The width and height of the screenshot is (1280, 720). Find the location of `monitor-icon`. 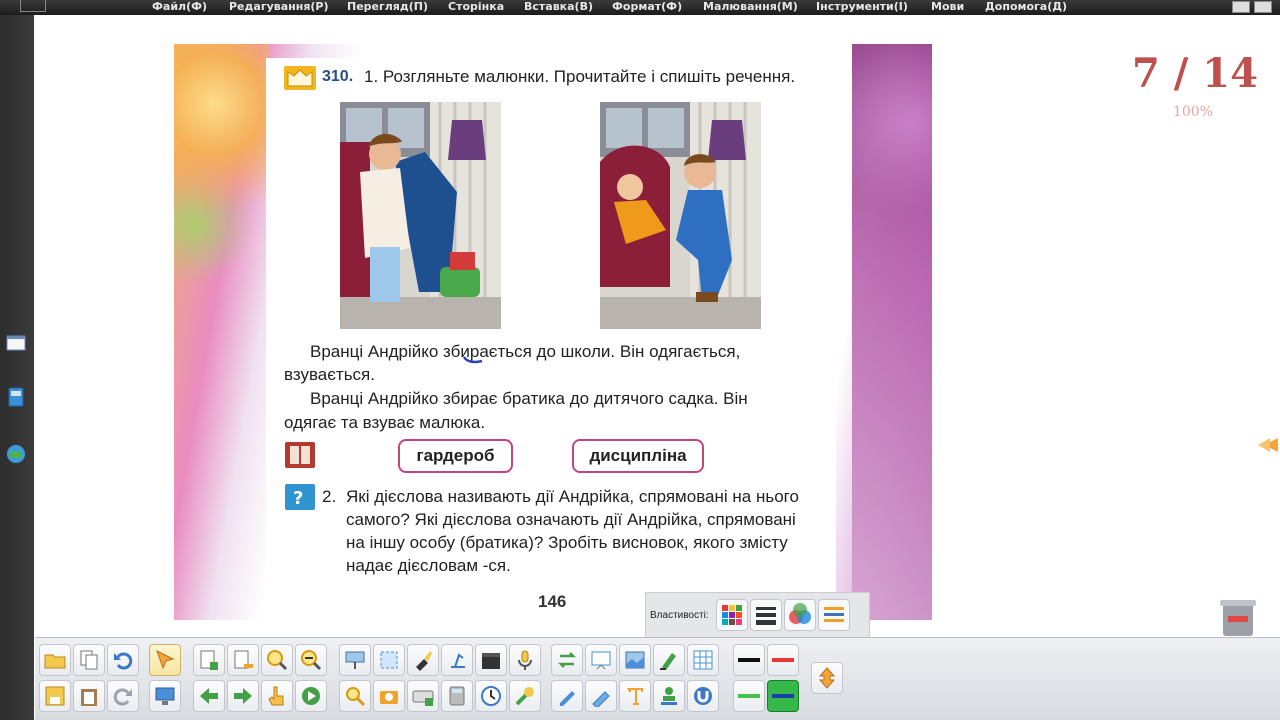

monitor-icon is located at coordinates (165, 696).